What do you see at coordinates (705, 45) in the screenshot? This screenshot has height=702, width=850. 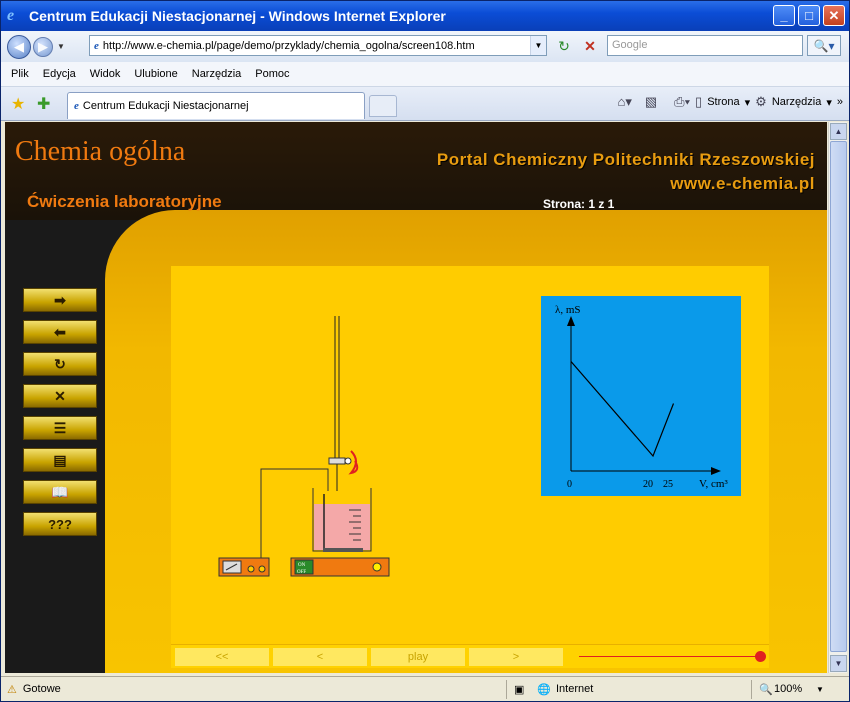 I see `search-input: Google` at bounding box center [705, 45].